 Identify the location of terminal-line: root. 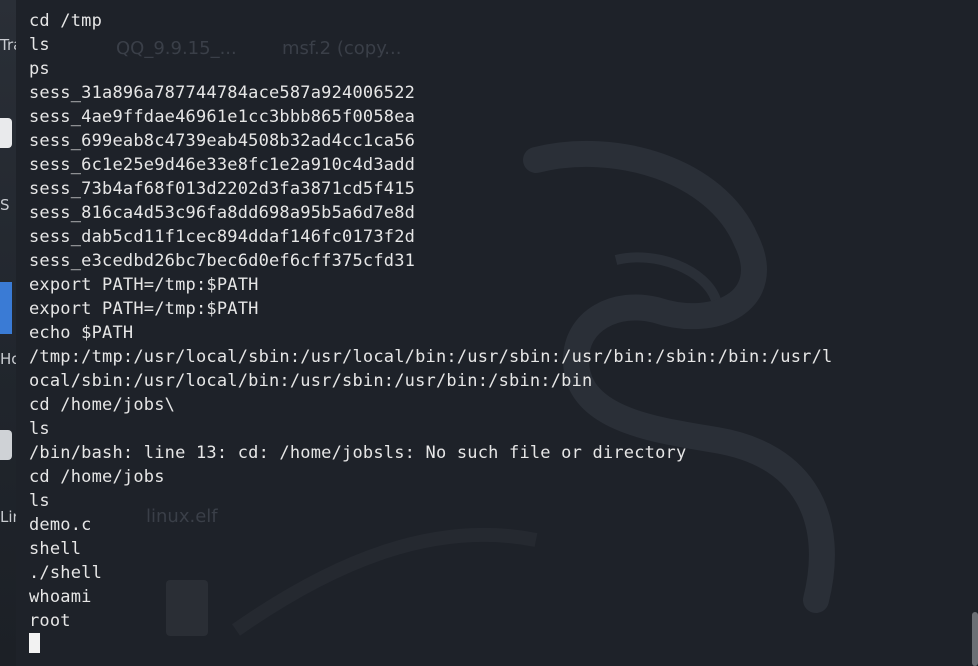
(50, 621).